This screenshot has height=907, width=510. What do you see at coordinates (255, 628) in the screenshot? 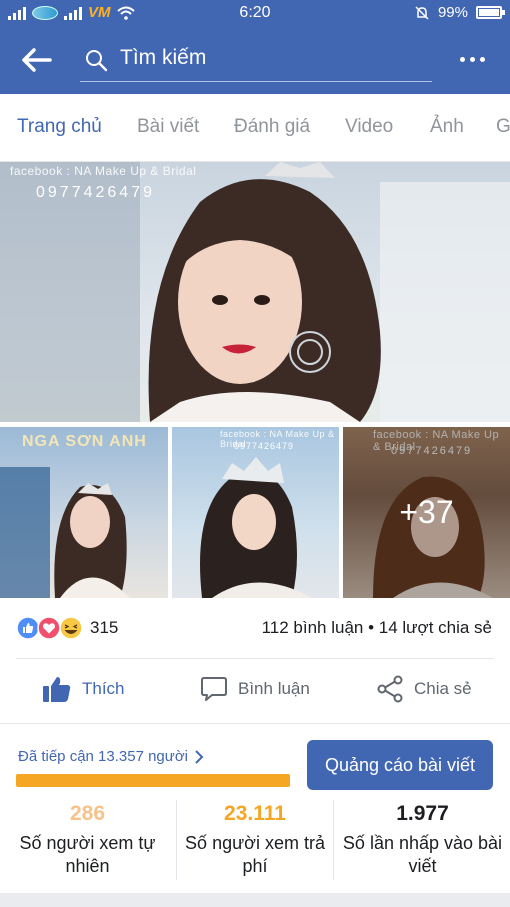
I see `reactions-bar: 315 112 bình luận • 14 lượt chia sẻ` at bounding box center [255, 628].